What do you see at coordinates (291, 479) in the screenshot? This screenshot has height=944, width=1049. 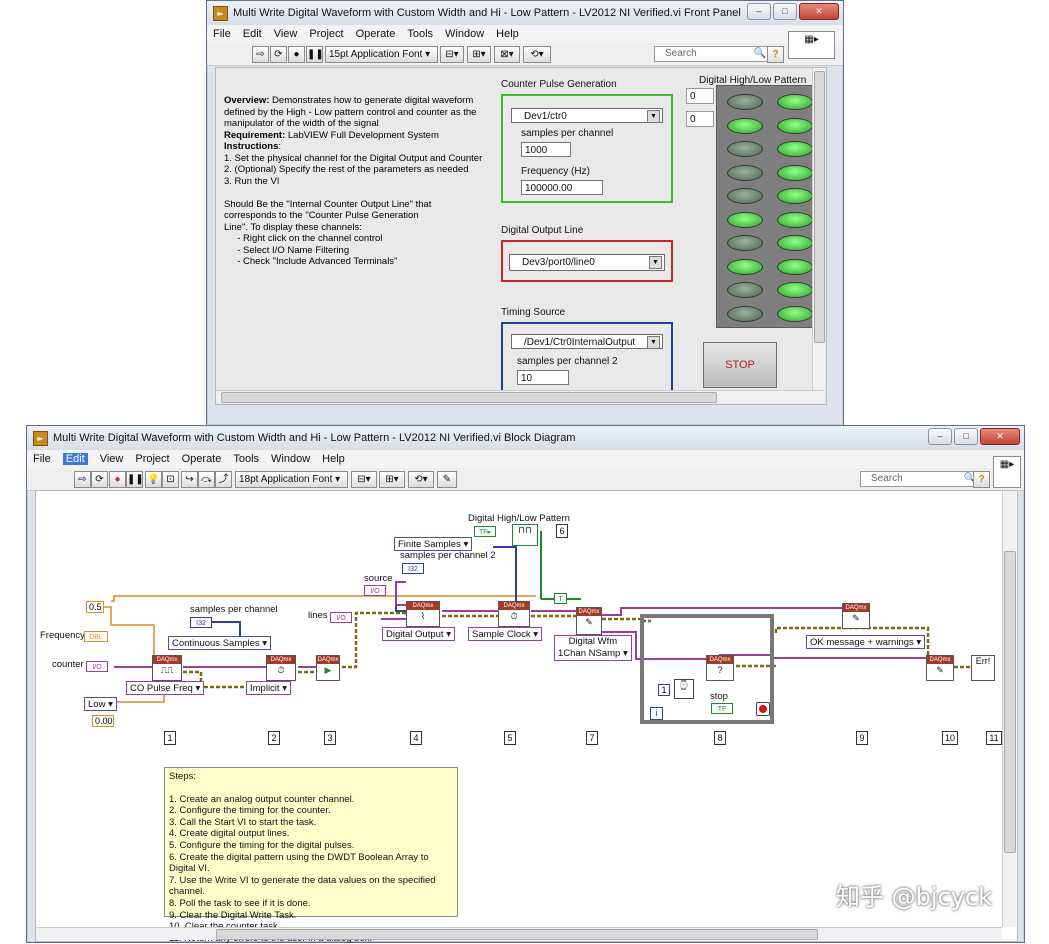 I see `font-selector: 18pt Application Font ▾` at bounding box center [291, 479].